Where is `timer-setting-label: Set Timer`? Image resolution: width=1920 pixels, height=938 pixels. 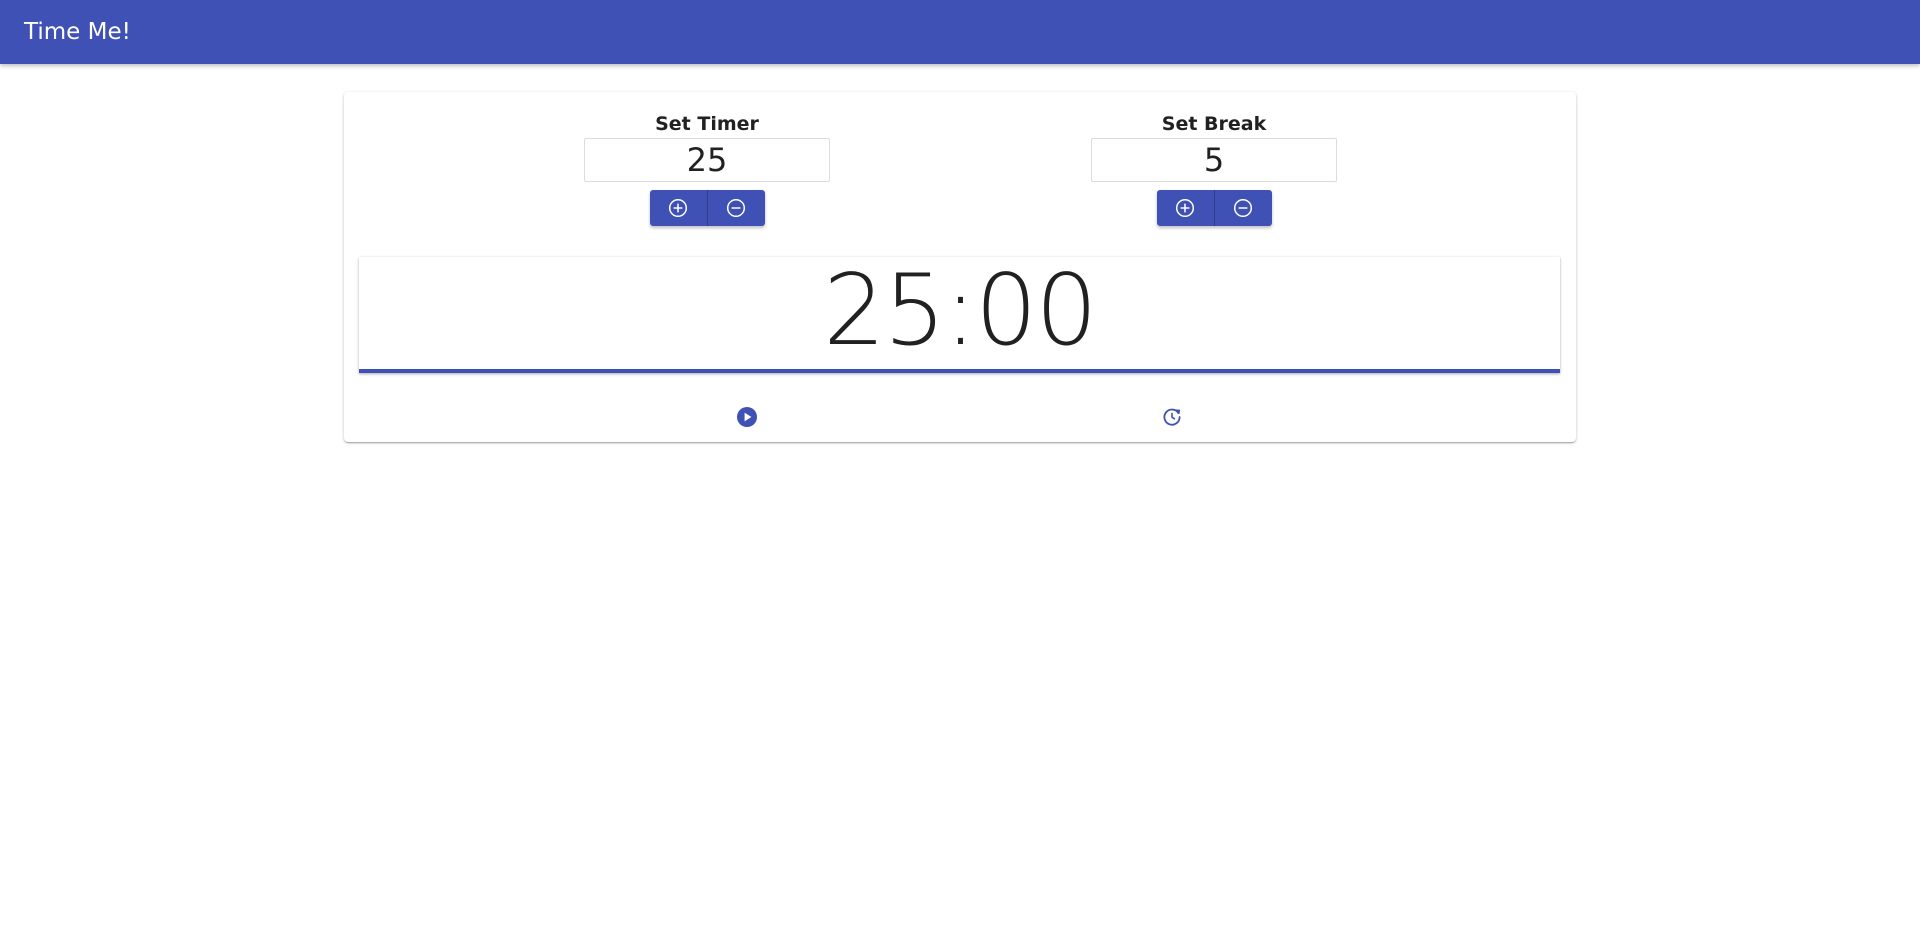 timer-setting-label: Set Timer is located at coordinates (707, 124).